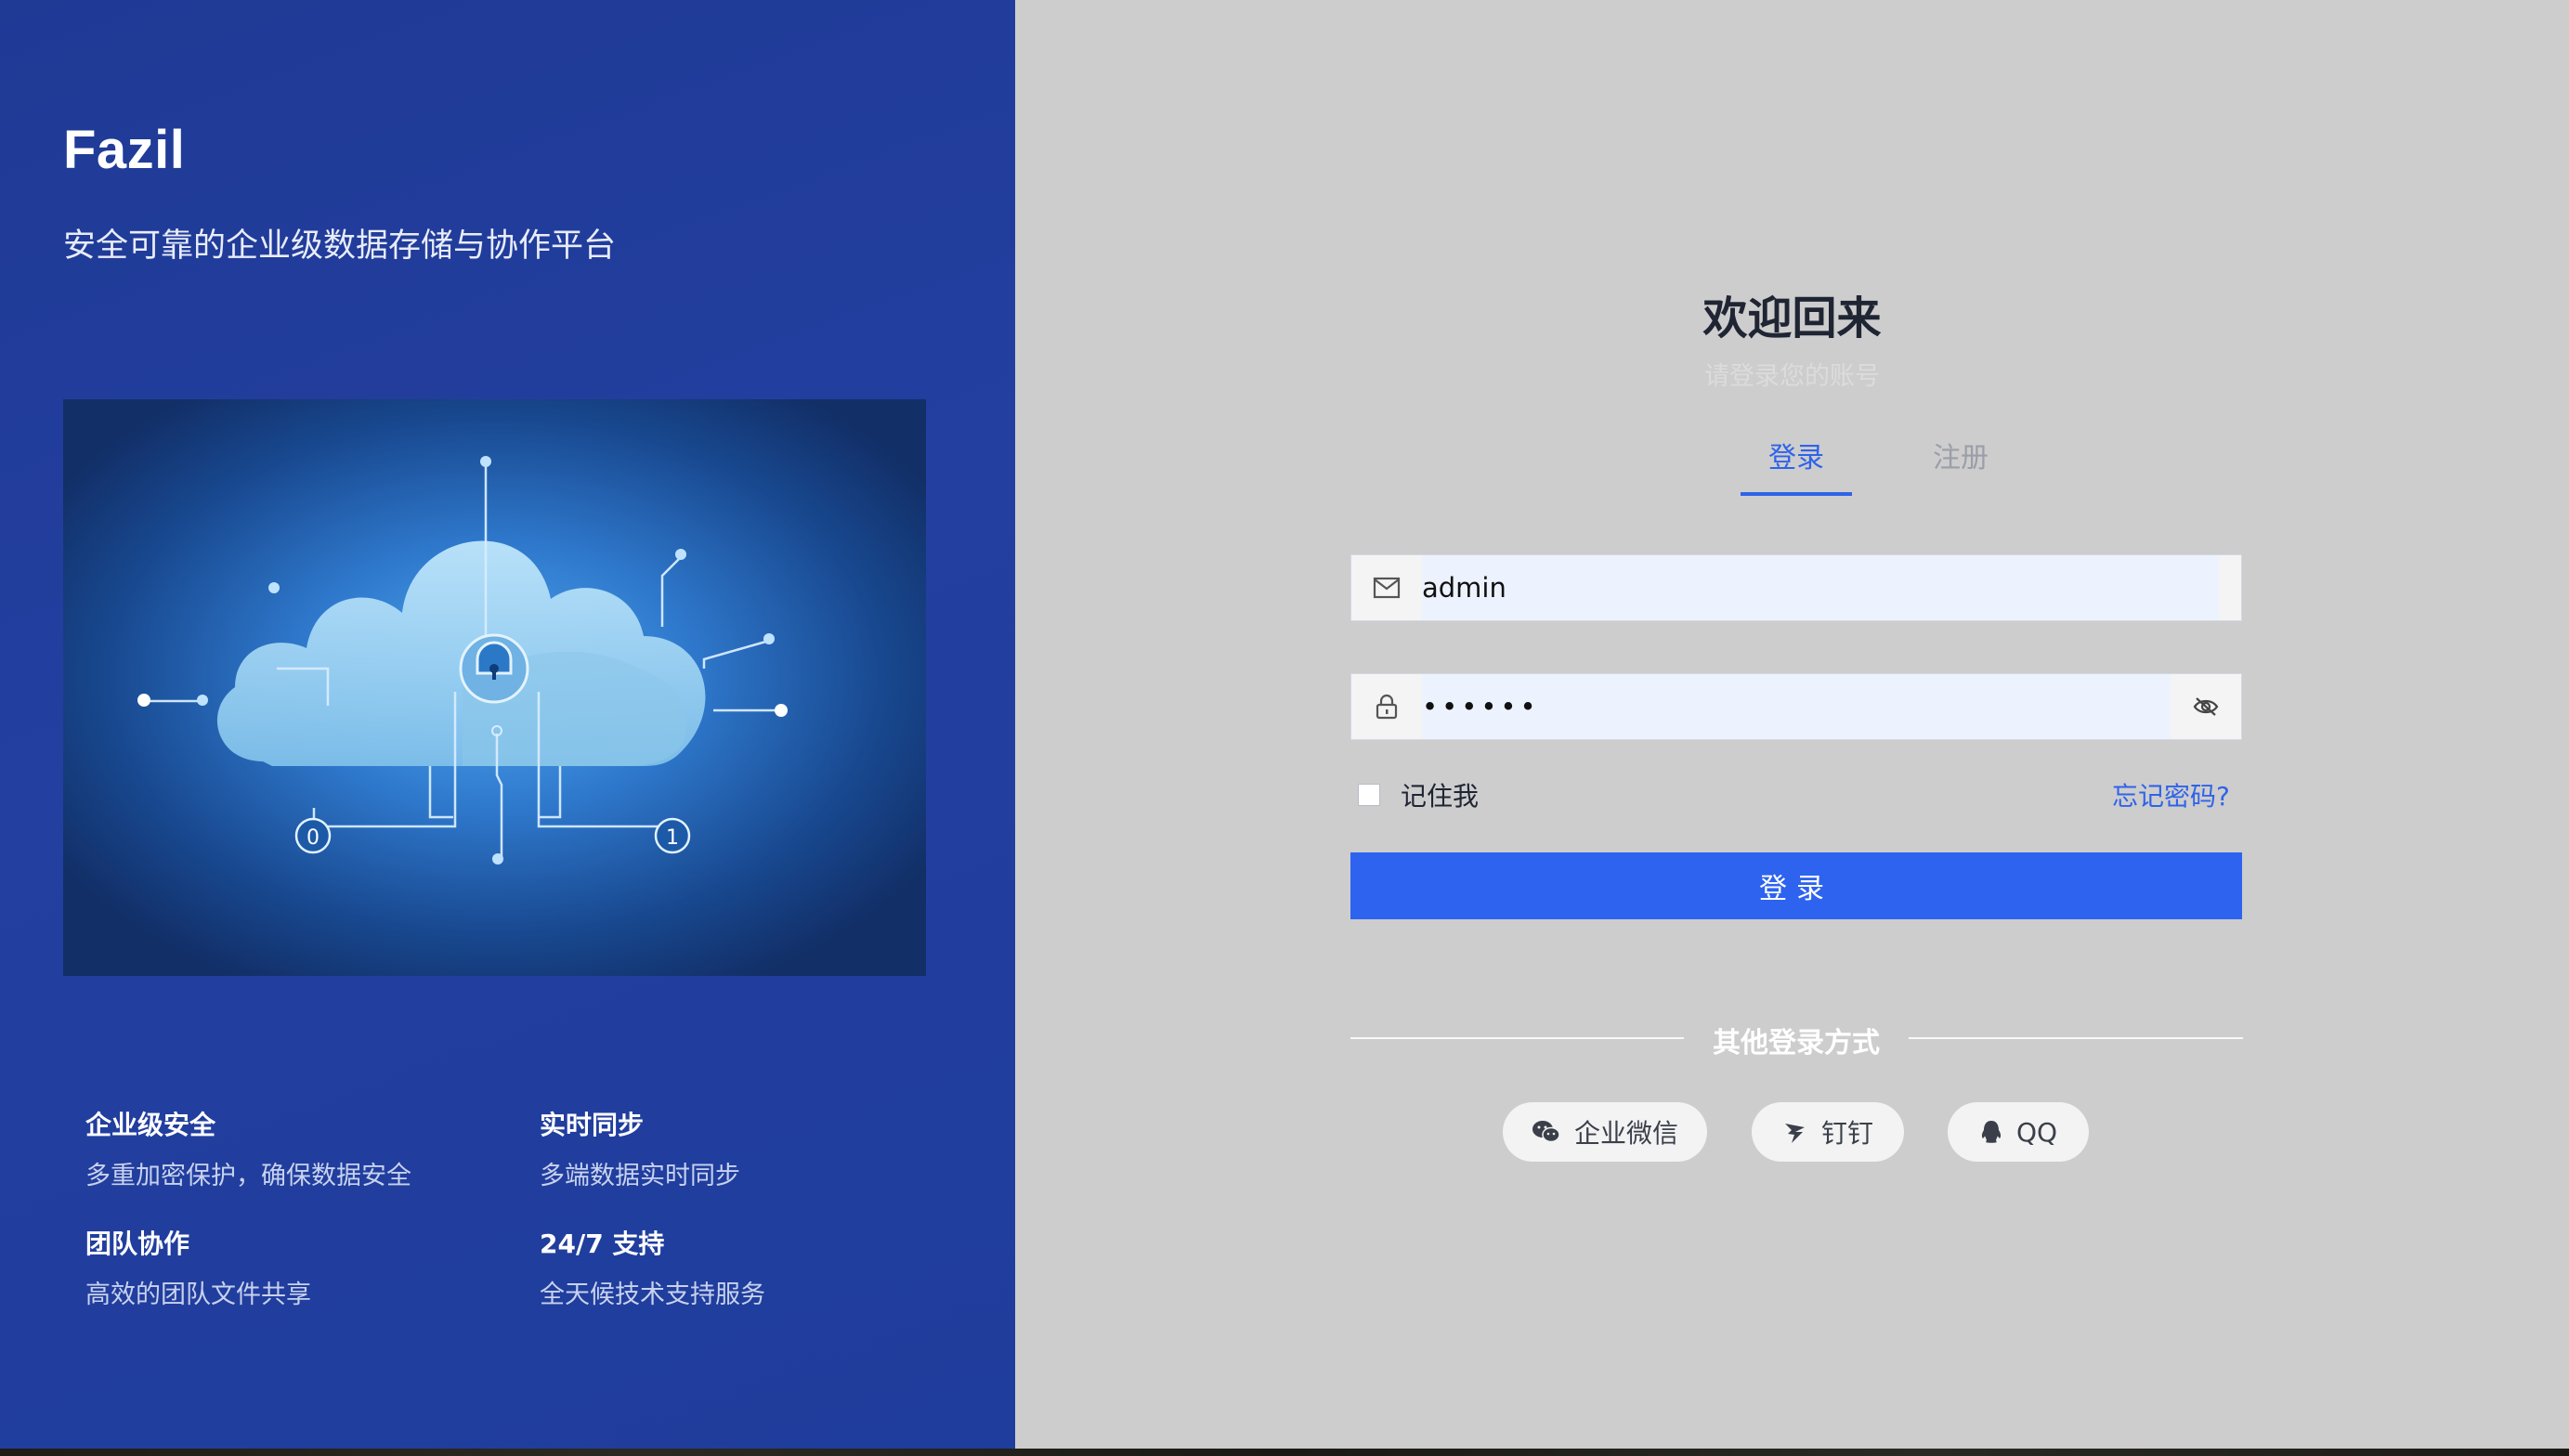 The height and width of the screenshot is (1456, 2569). I want to click on brand-tagline: 安全可靠的企业级数据存储与协作平台, so click(340, 246).